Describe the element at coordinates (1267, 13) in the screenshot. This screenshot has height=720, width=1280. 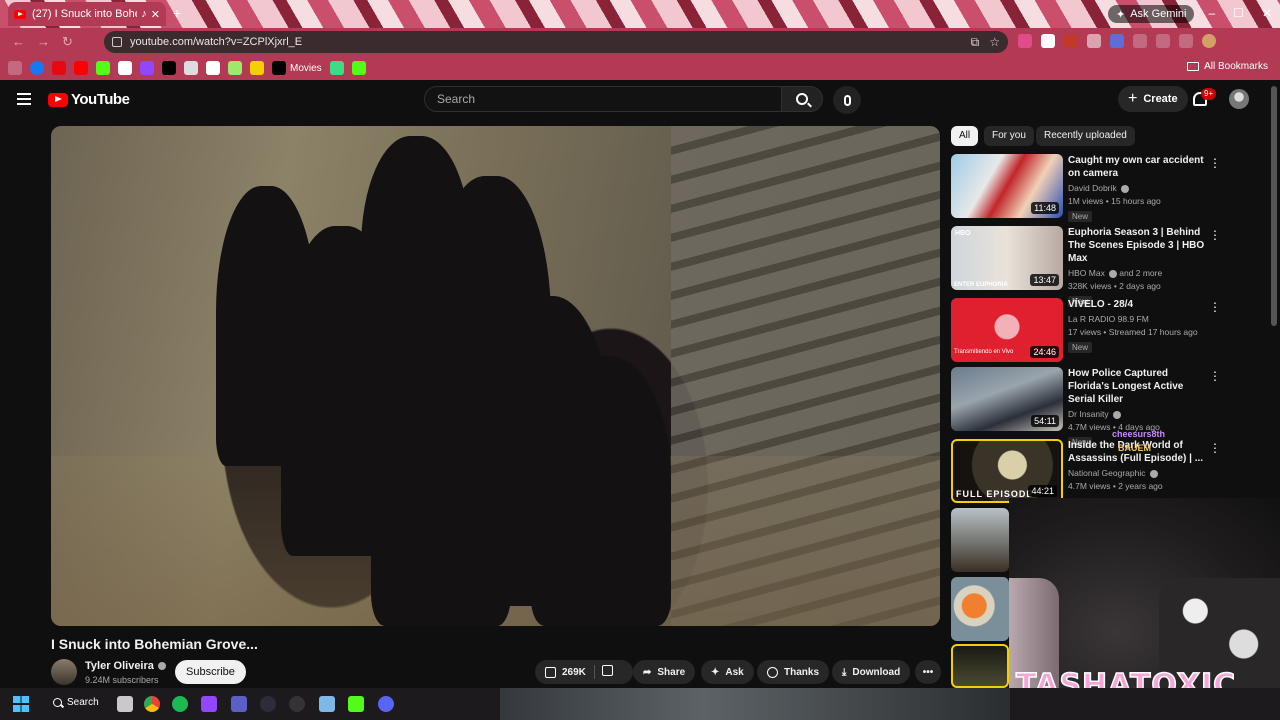
I see `close-window-icon: ✕` at that location.